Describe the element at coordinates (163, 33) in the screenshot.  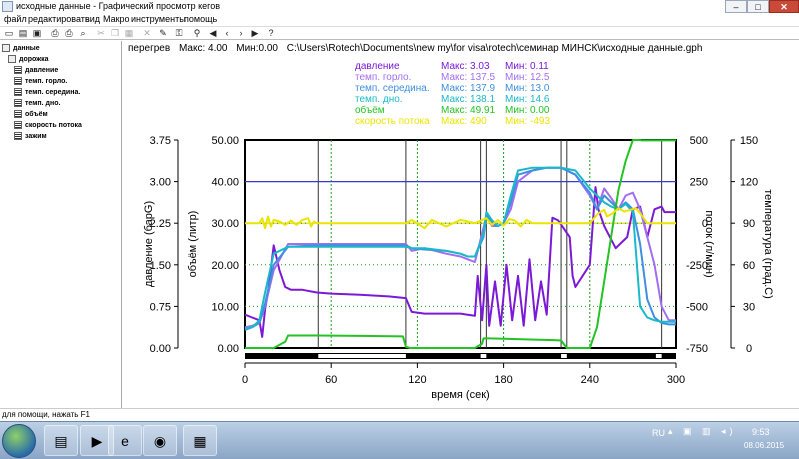
I see `pen-icon: ✎` at that location.